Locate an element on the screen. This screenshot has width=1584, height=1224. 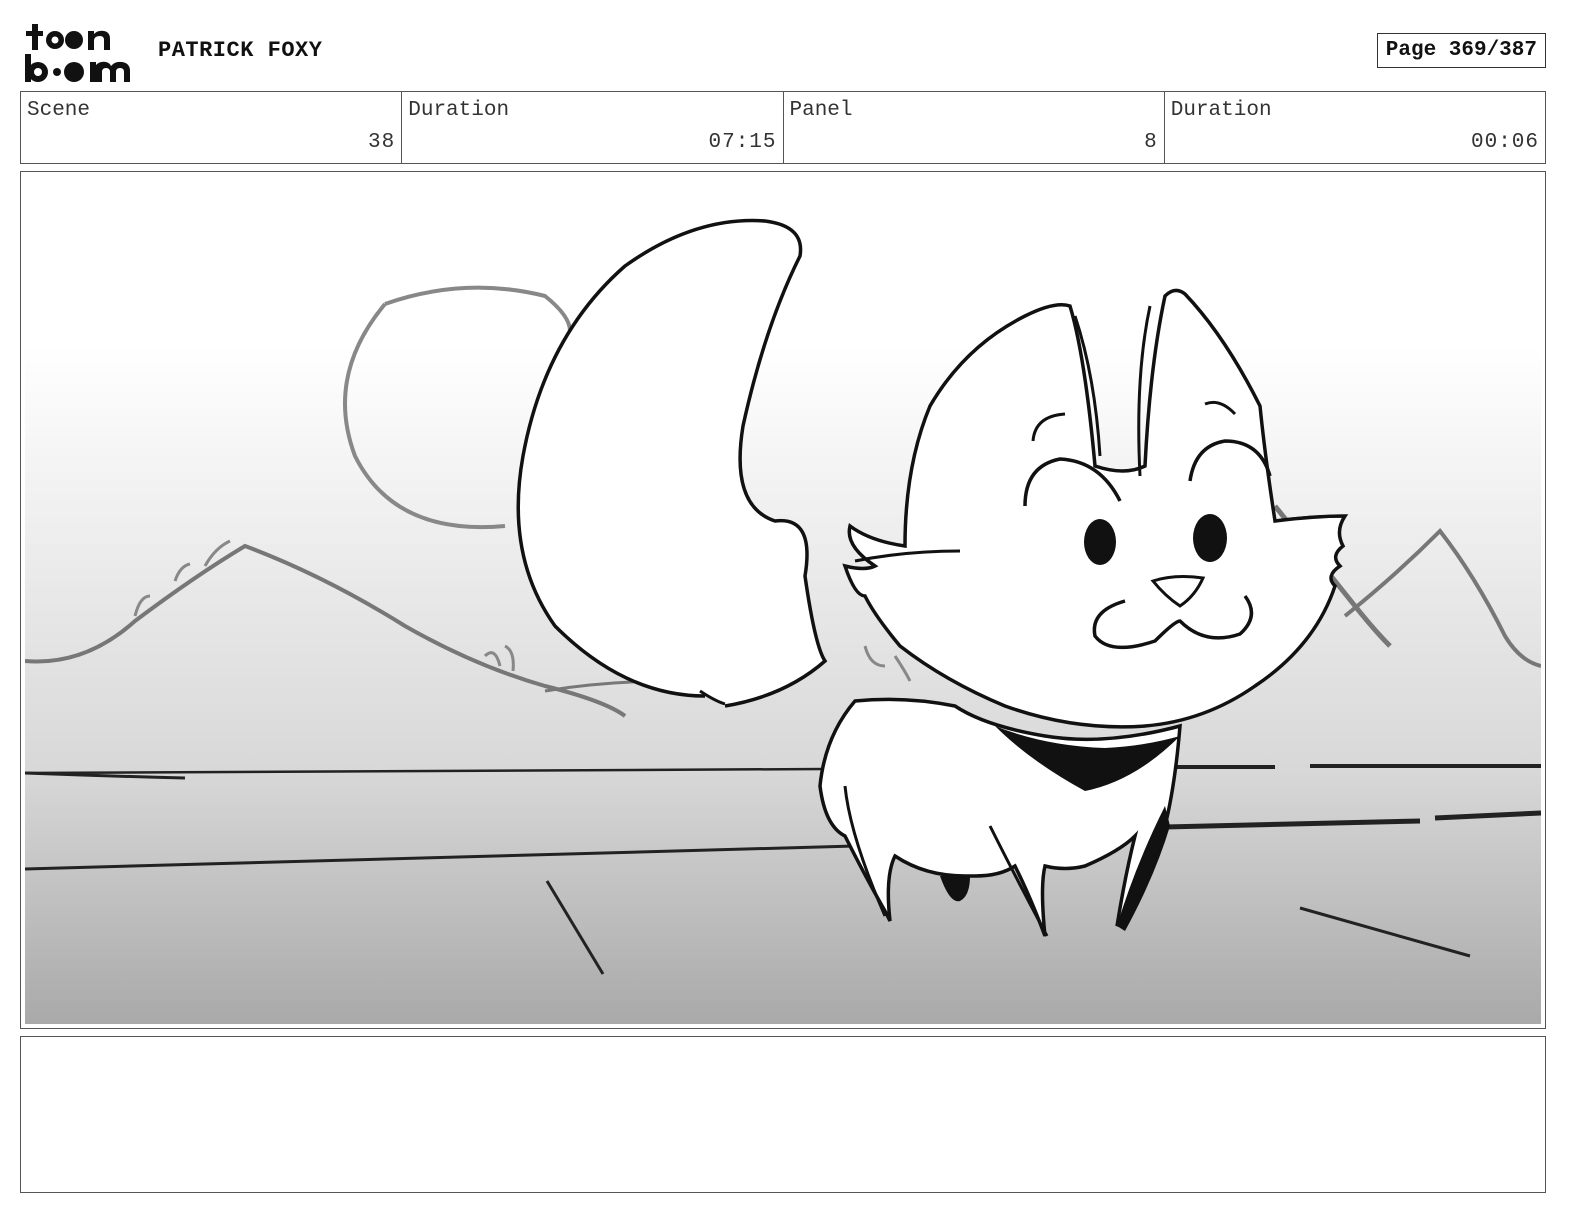
page-counter: Page 369/387 is located at coordinates (1461, 50).